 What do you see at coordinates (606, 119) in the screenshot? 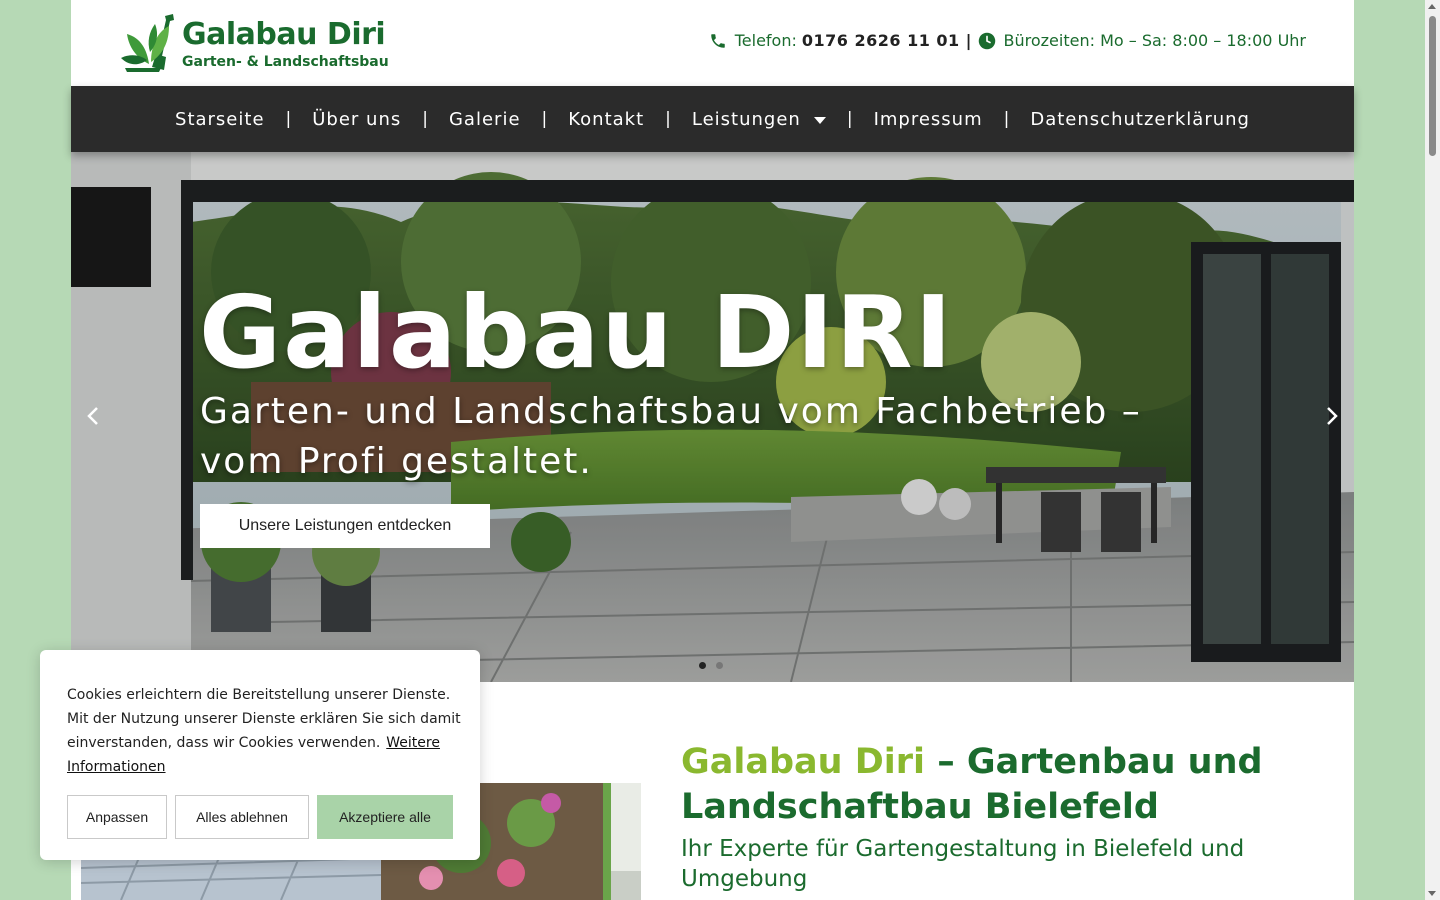
I see `nav-item-kontakt: Kontakt` at bounding box center [606, 119].